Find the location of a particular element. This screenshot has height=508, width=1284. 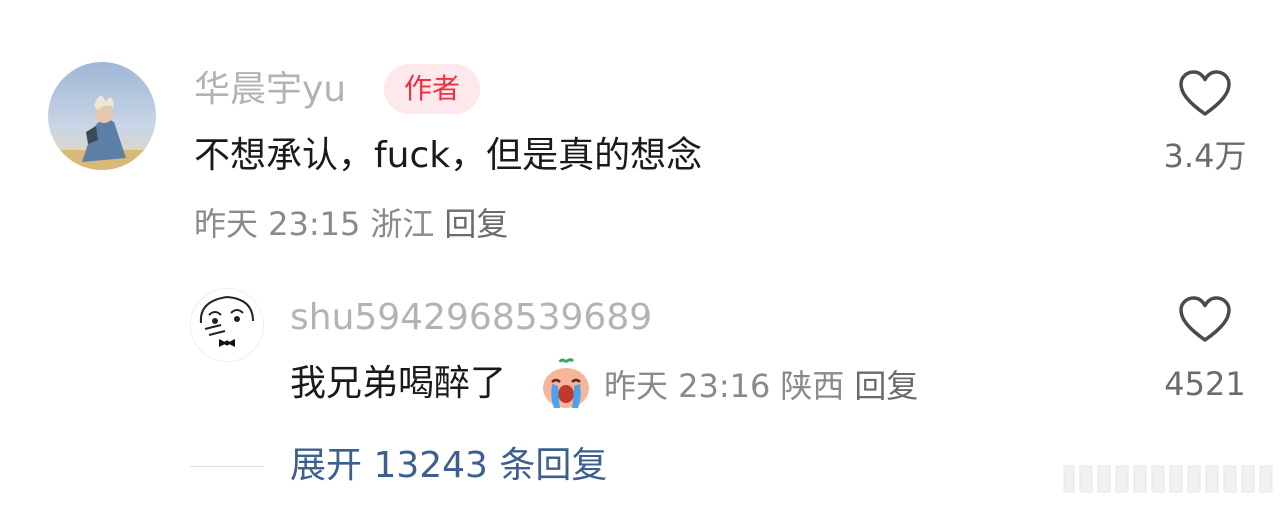

comment-reply-button: 回复 is located at coordinates (476, 224).